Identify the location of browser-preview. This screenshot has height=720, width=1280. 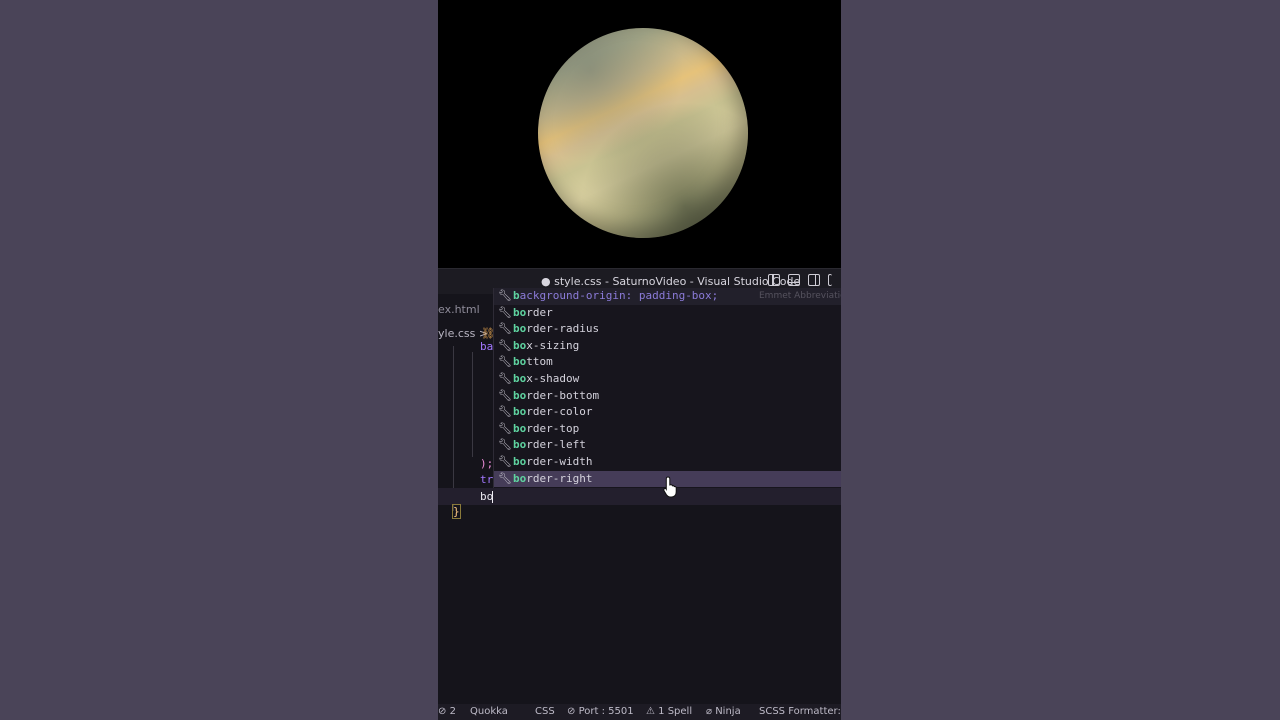
(639, 134).